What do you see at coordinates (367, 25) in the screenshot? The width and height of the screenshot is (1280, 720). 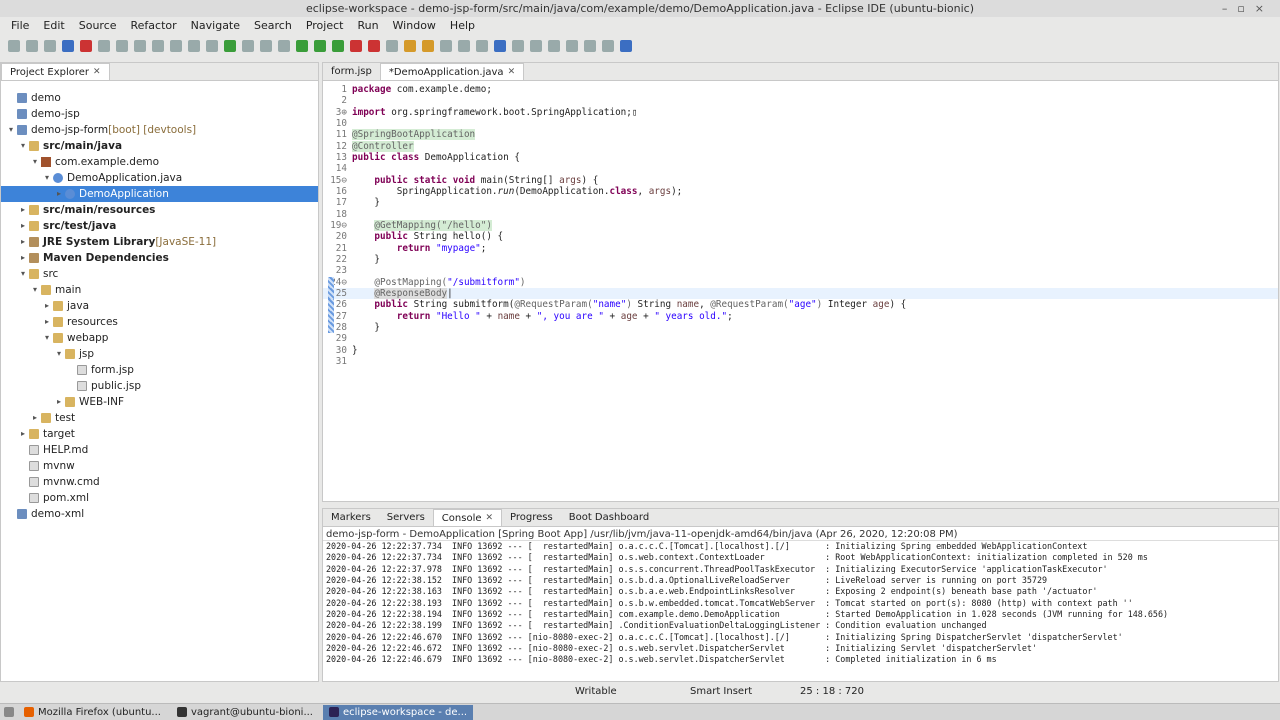 I see `menu-run: Run` at bounding box center [367, 25].